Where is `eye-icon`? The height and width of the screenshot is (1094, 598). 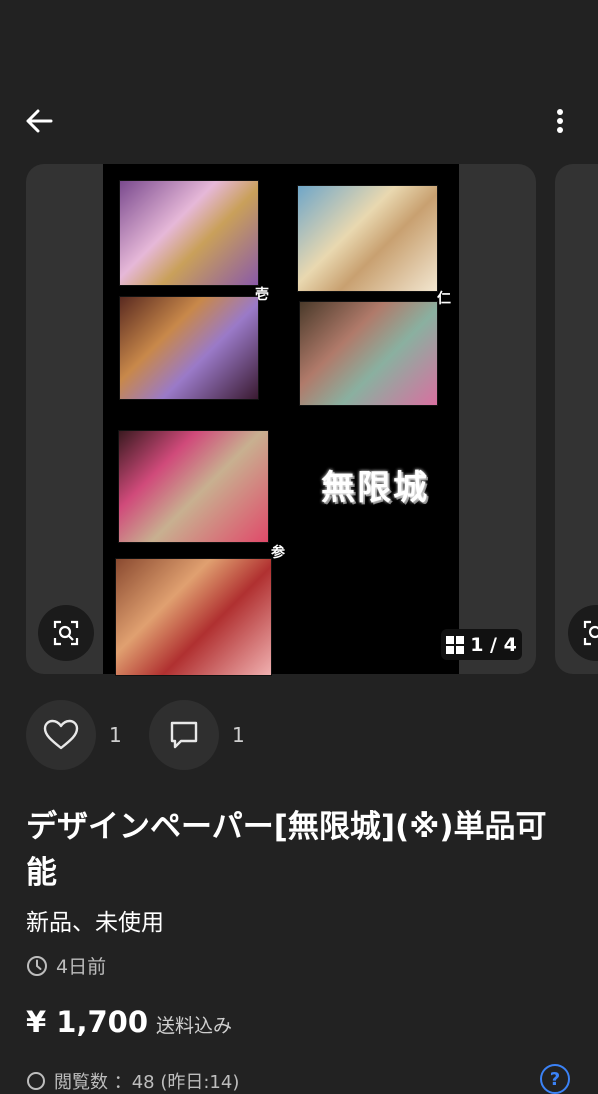 eye-icon is located at coordinates (36, 1081).